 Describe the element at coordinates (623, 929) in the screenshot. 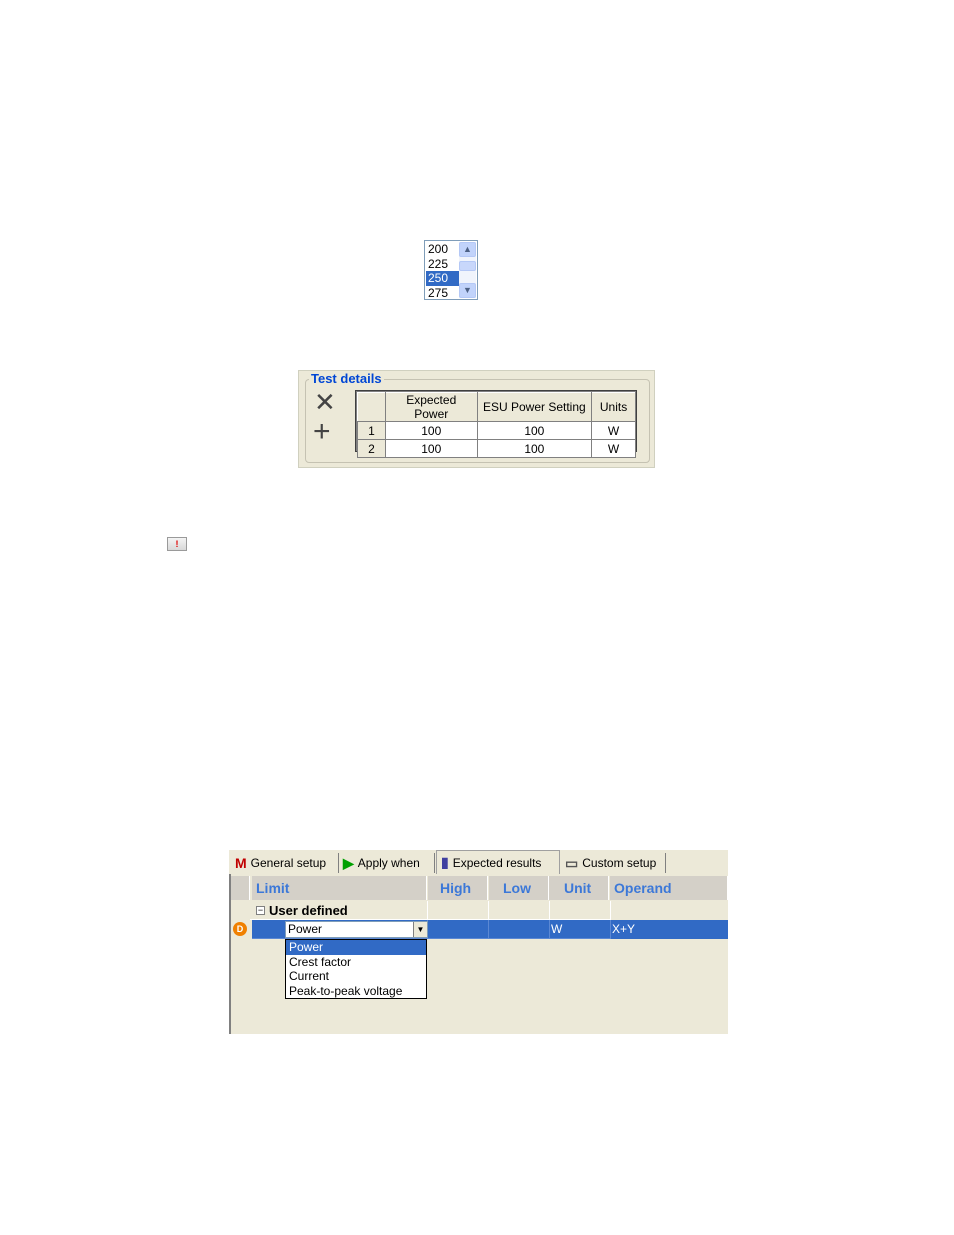

I see `cell-operand-text: X+Y` at that location.